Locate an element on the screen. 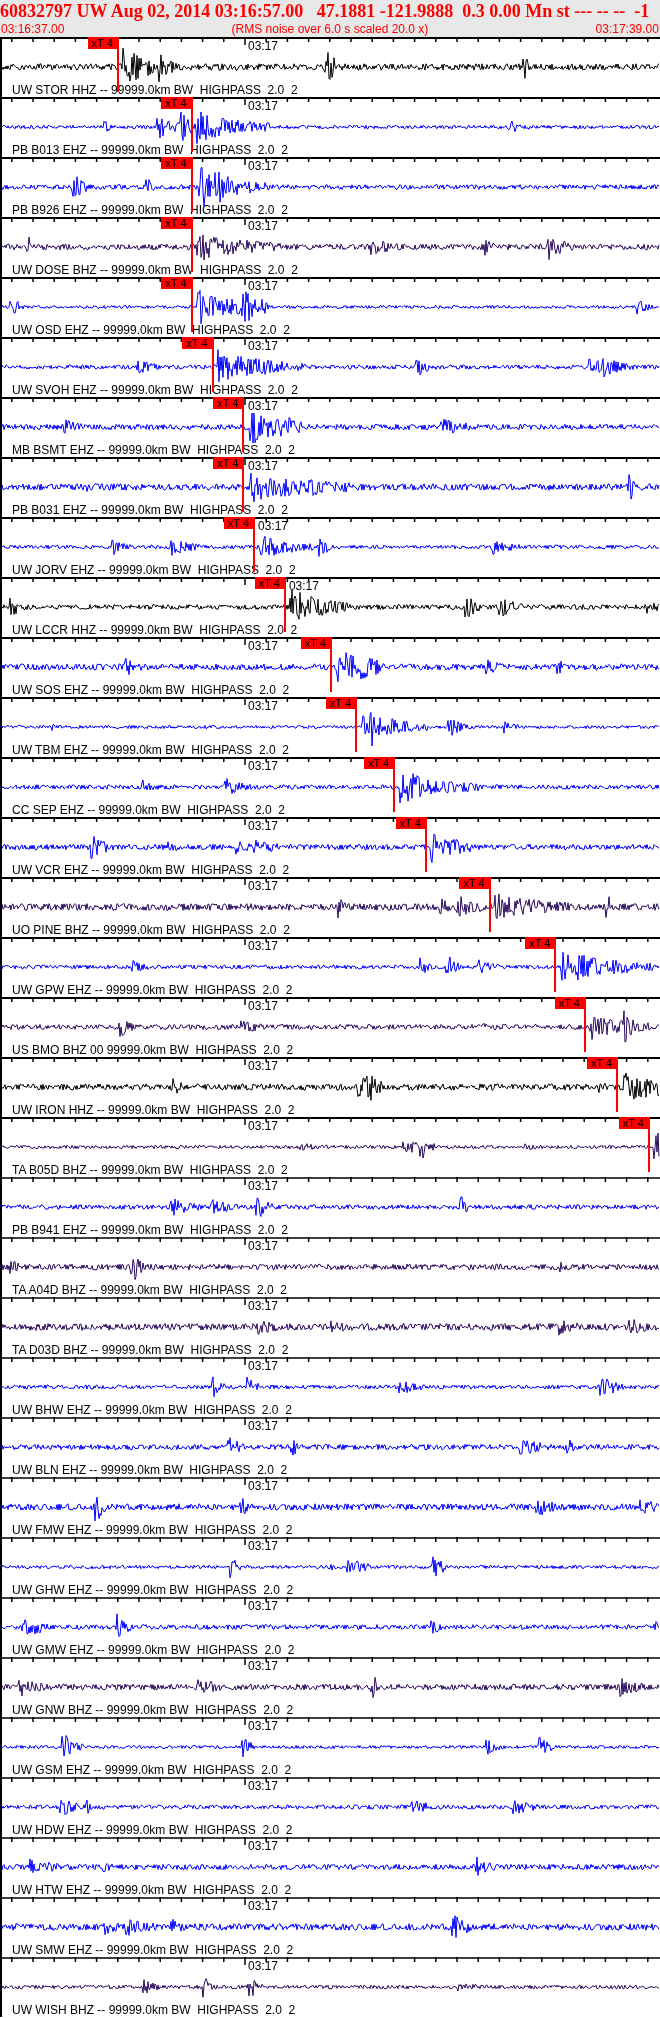  start-time: 03:16:37.00 is located at coordinates (33, 29).